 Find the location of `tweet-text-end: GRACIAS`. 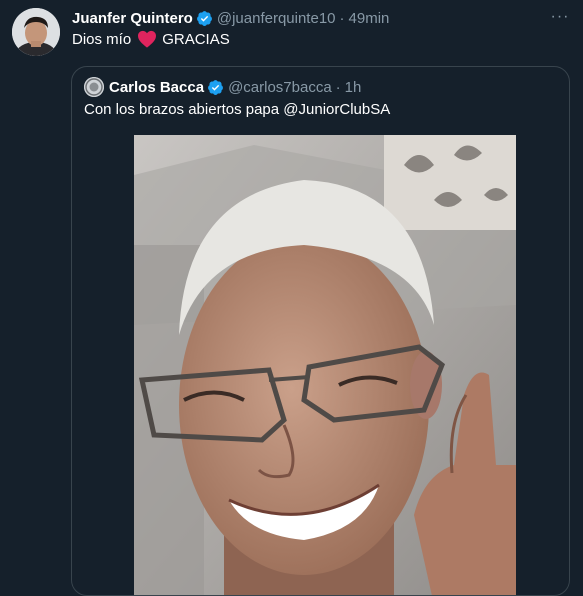

tweet-text-end: GRACIAS is located at coordinates (196, 39).